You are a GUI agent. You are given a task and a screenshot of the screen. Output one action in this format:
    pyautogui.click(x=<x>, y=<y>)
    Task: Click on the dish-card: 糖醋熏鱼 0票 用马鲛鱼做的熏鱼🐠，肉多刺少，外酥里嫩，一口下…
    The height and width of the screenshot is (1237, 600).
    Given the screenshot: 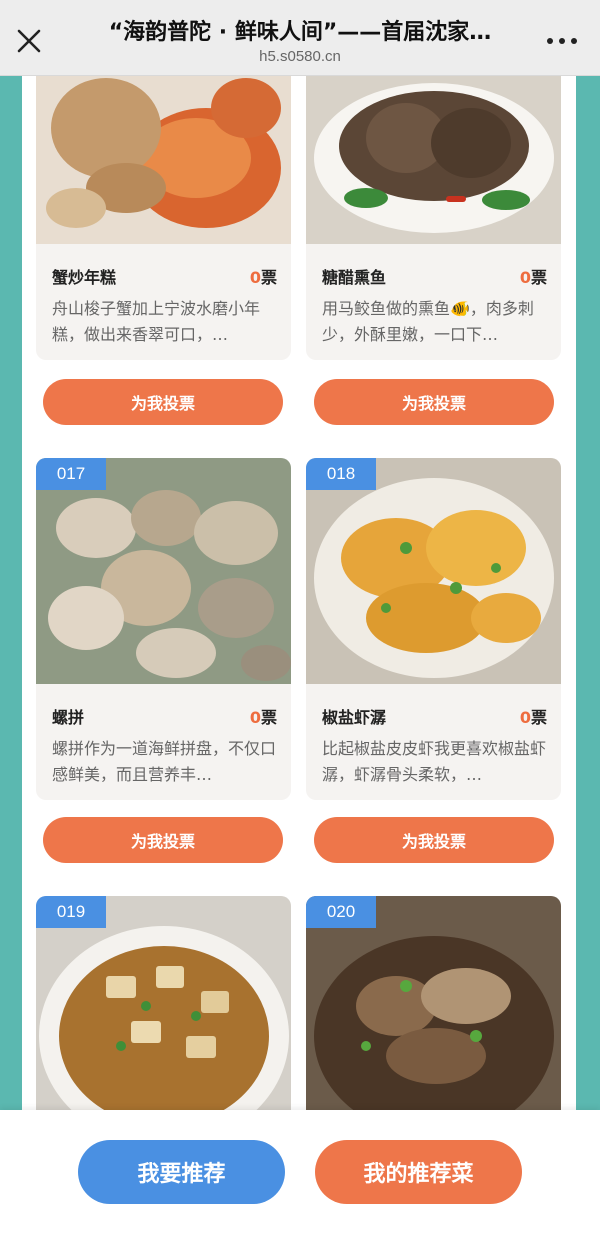 What is the action you would take?
    pyautogui.click(x=433, y=218)
    